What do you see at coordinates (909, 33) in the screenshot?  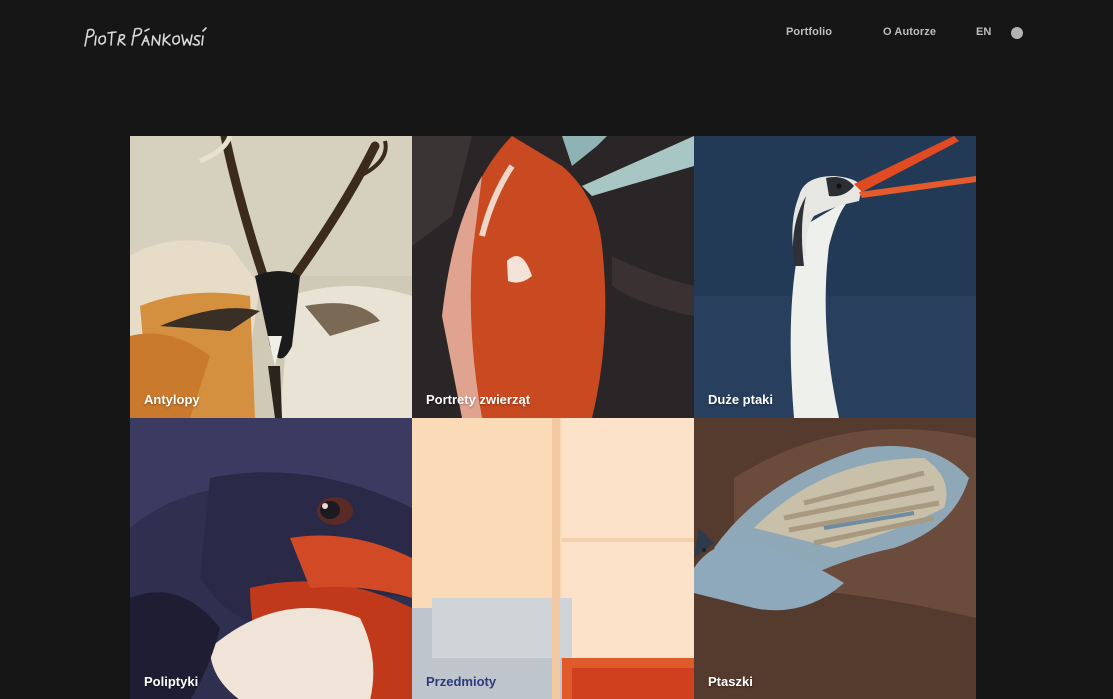 I see `nav-author-link: O Autorze` at bounding box center [909, 33].